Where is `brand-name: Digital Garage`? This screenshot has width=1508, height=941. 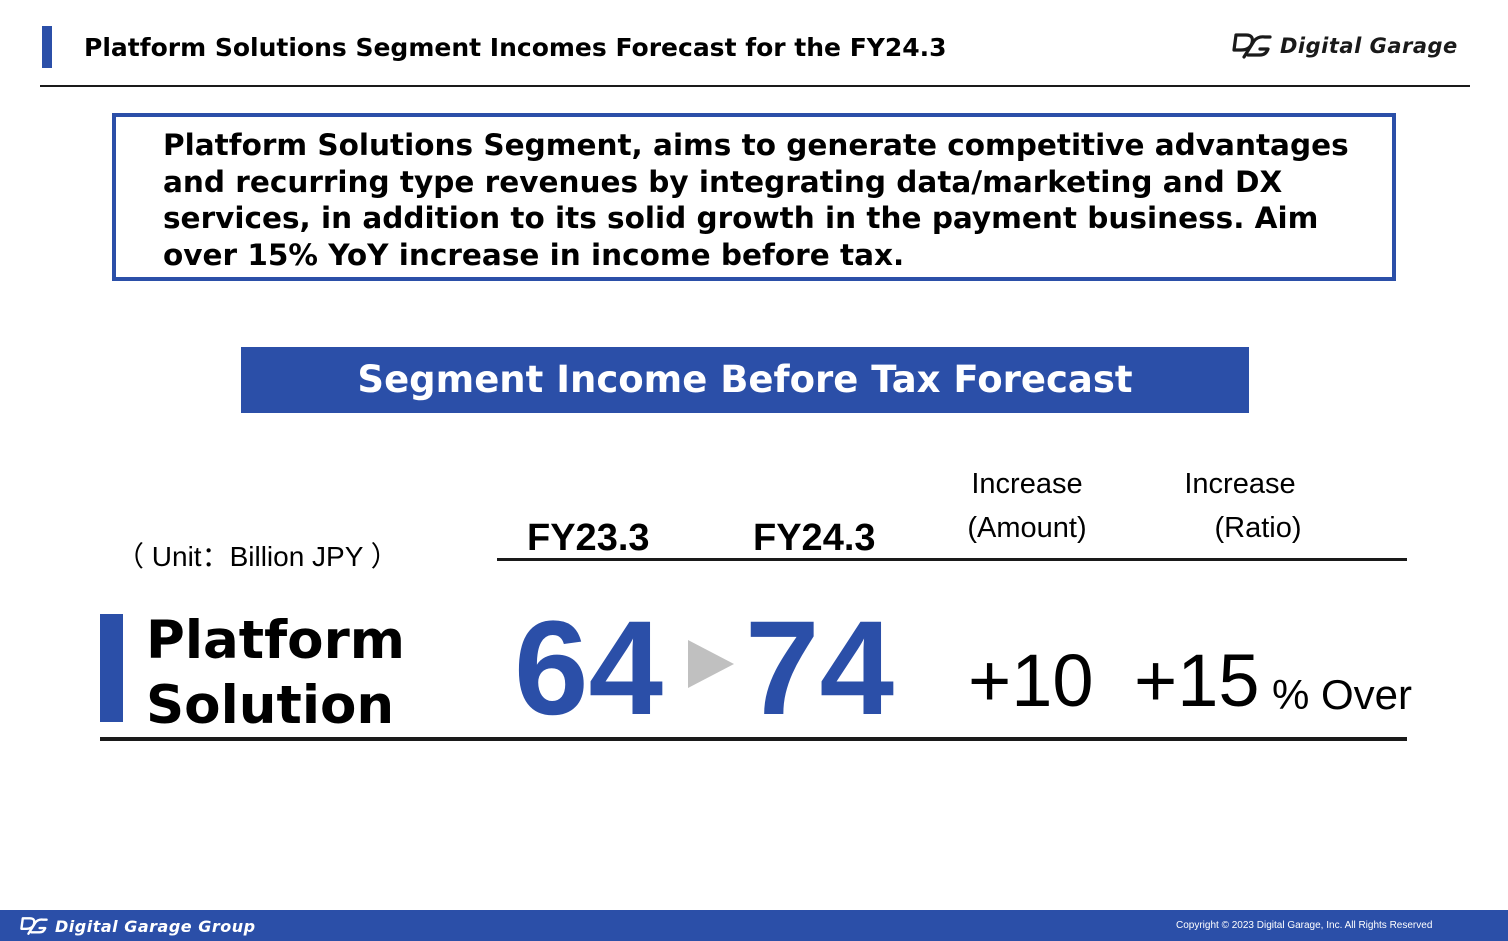
brand-name: Digital Garage is located at coordinates (1369, 46).